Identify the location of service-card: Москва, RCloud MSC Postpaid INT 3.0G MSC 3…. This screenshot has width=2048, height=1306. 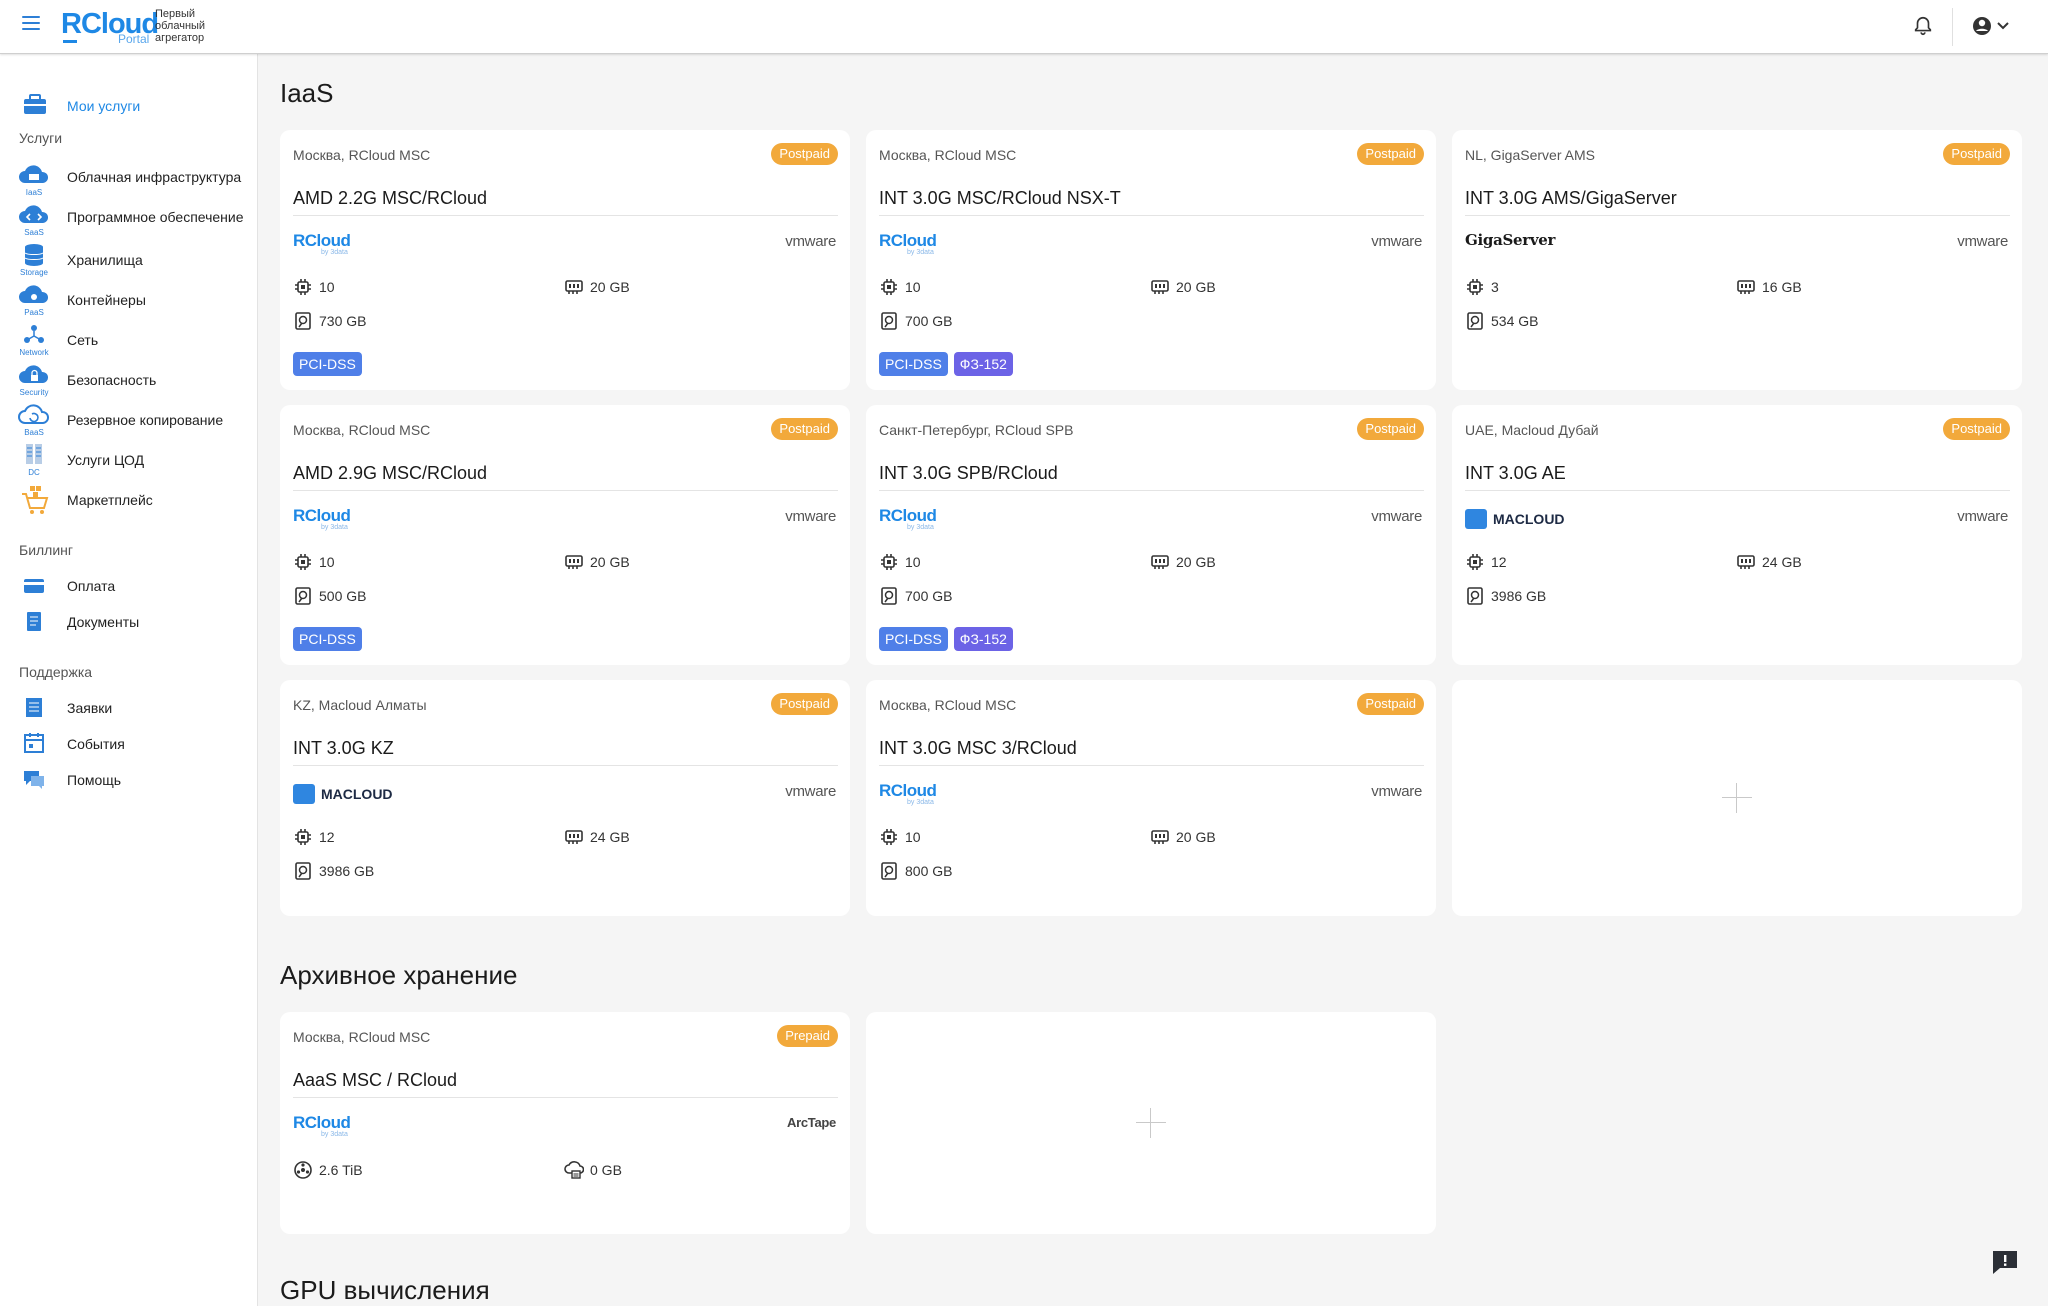
(1151, 798).